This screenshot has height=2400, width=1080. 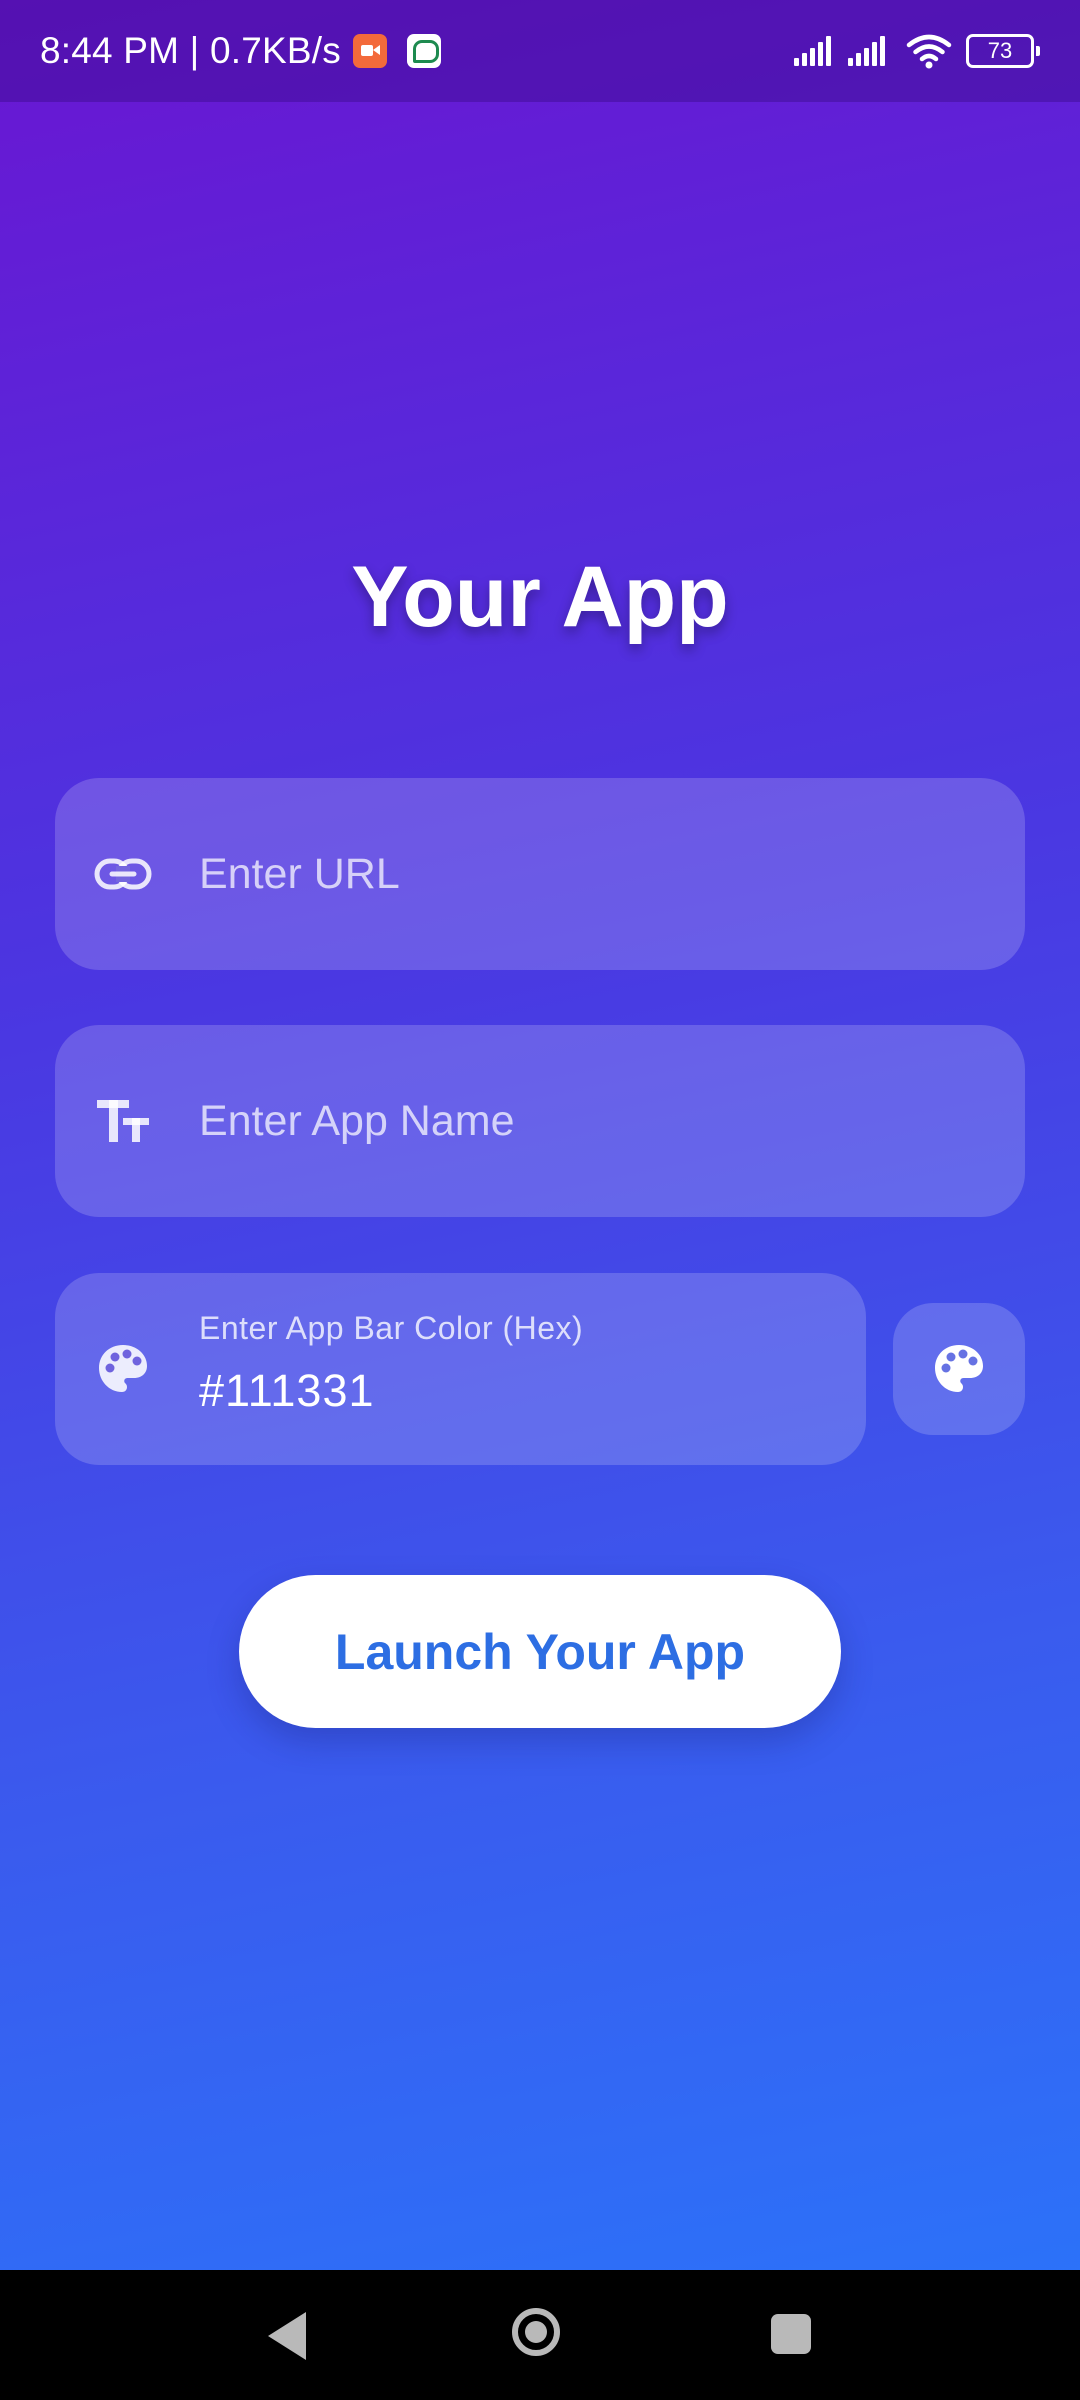 I want to click on launch-app-button: Launch Your App, so click(x=540, y=1651).